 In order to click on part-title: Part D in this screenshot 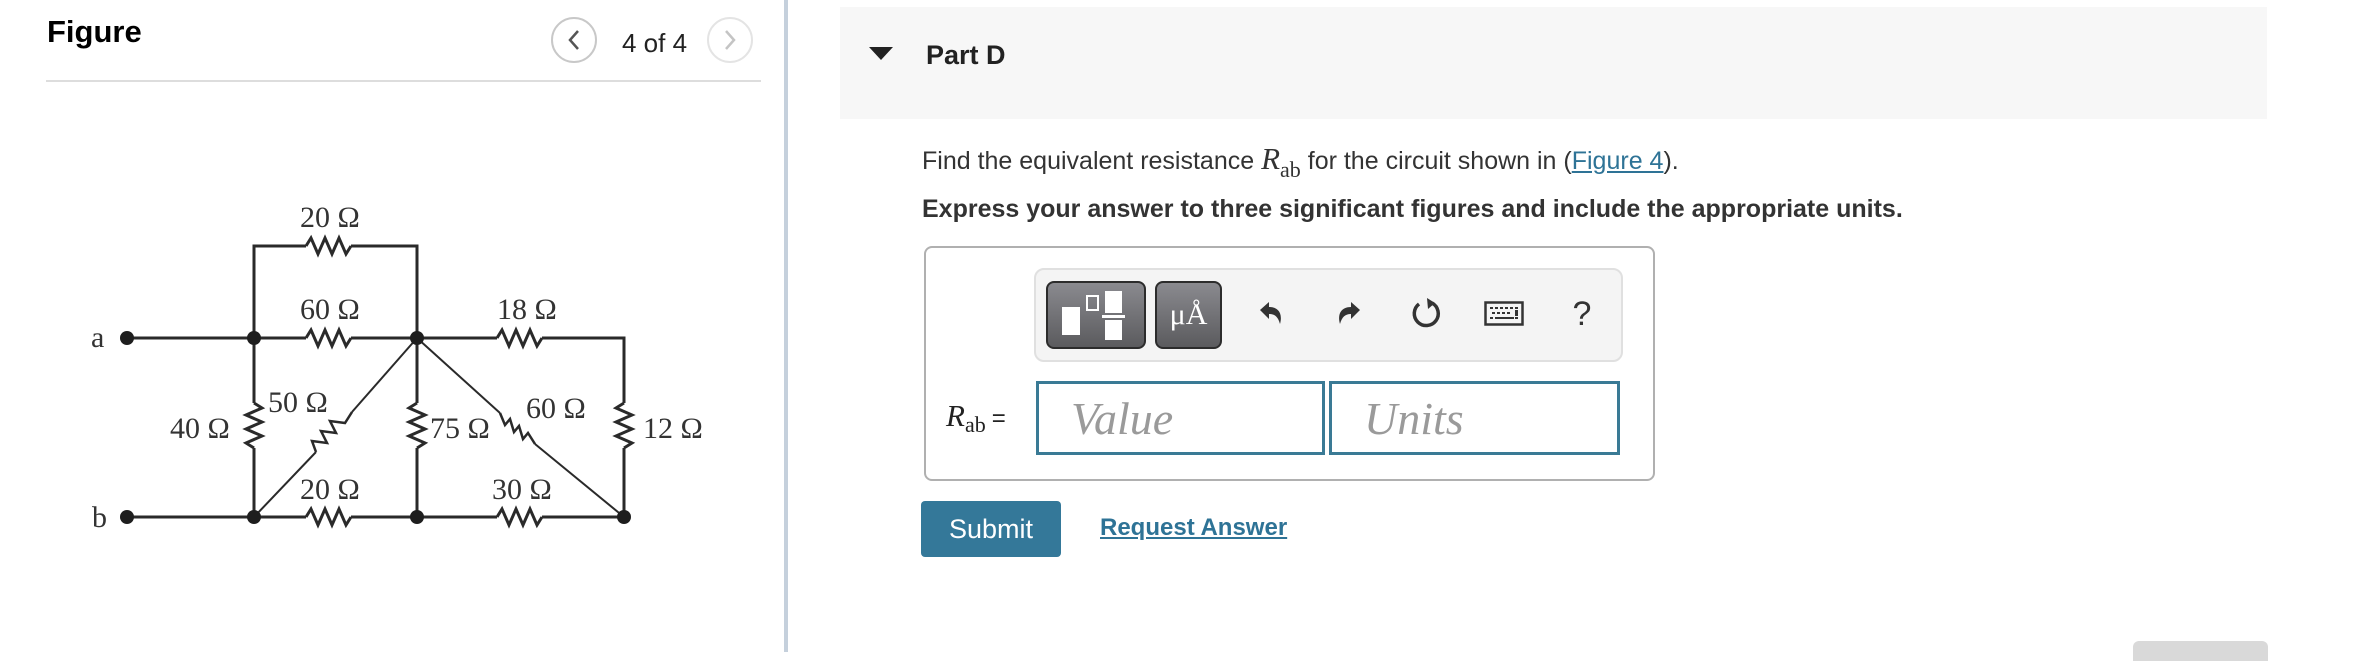, I will do `click(966, 55)`.